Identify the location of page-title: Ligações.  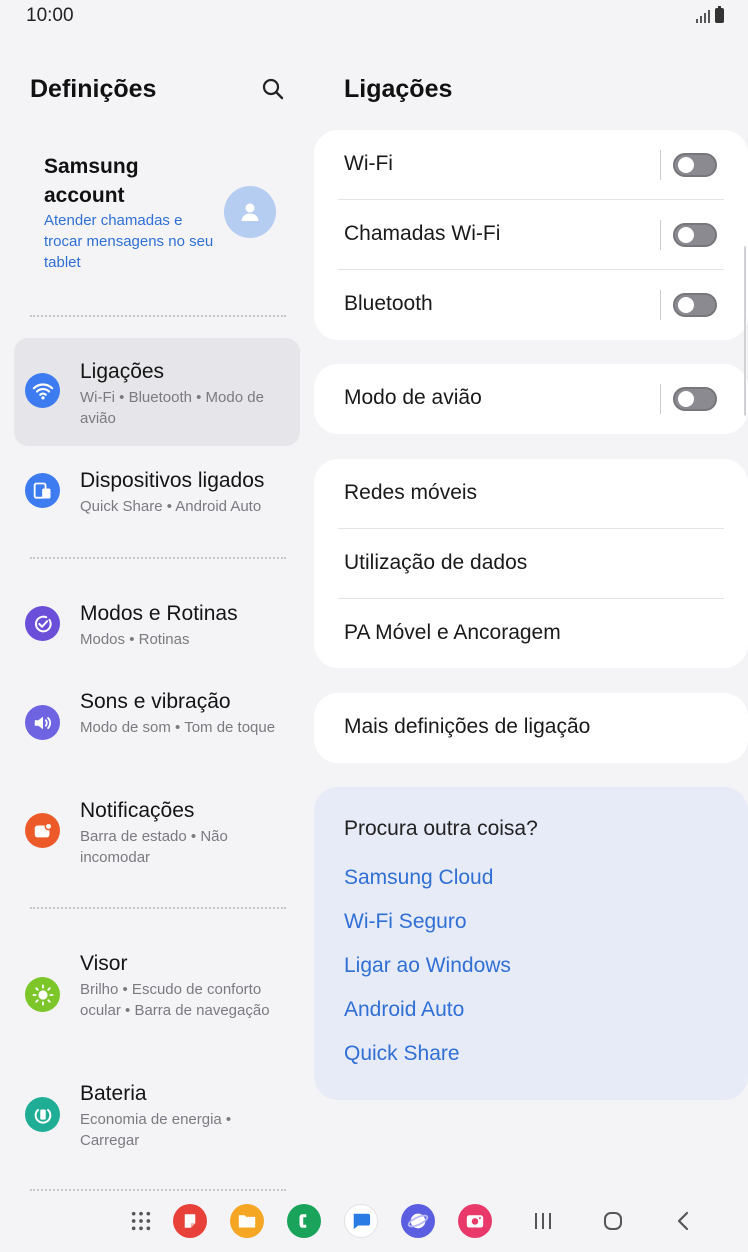
(398, 89).